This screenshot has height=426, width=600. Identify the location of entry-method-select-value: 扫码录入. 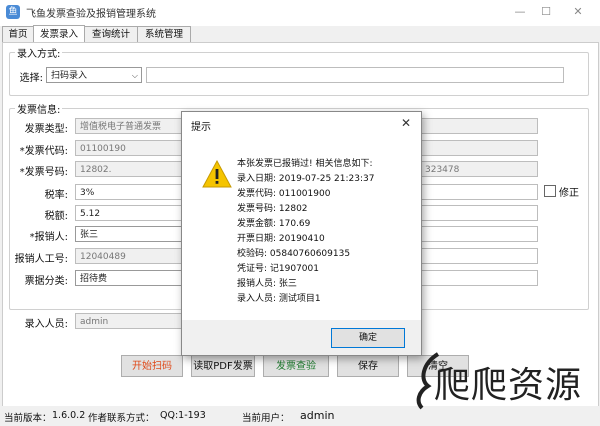
(69, 76).